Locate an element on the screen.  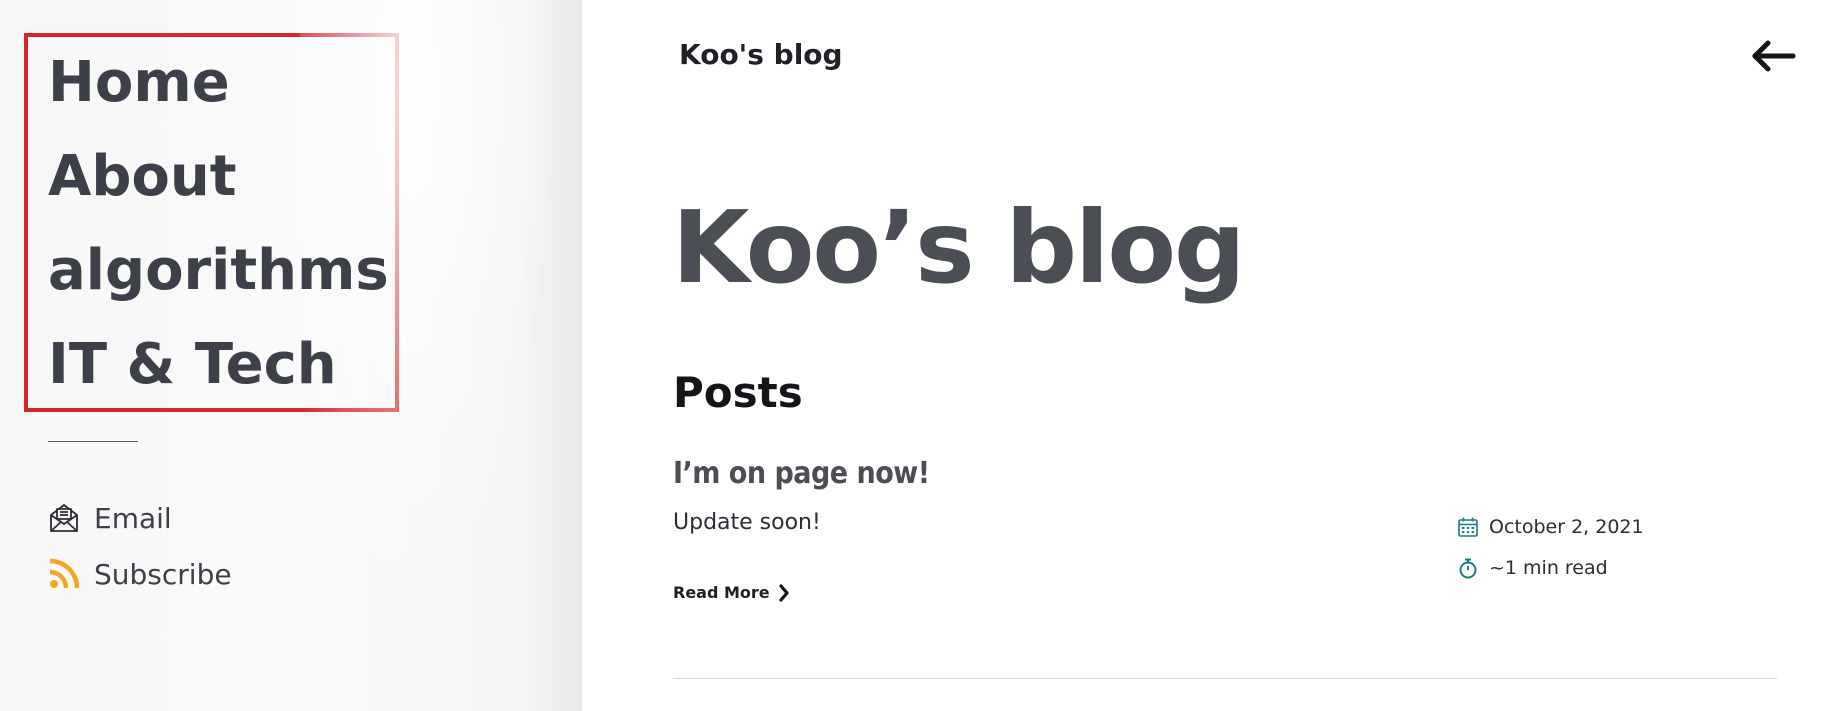
sidebar-divider is located at coordinates (93, 441).